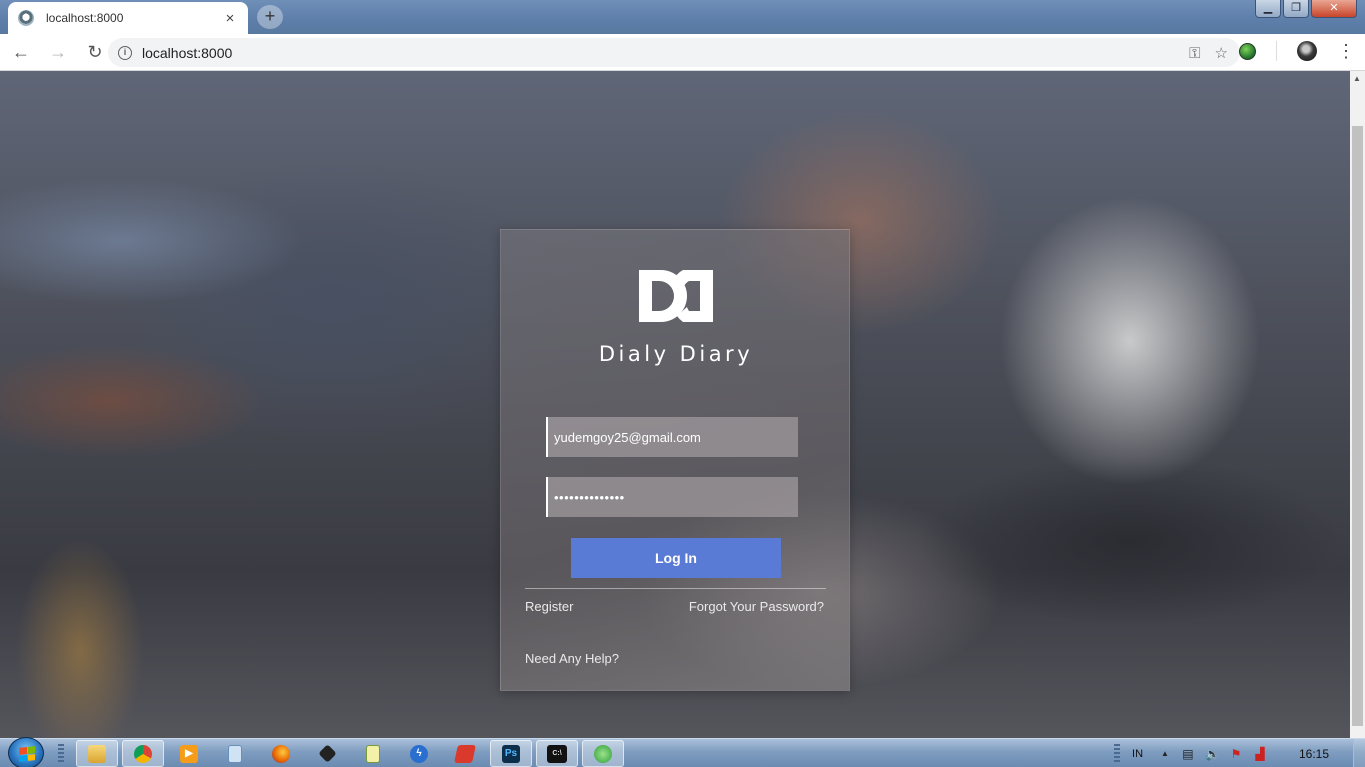 The width and height of the screenshot is (1365, 767). I want to click on start-button, so click(26, 752).